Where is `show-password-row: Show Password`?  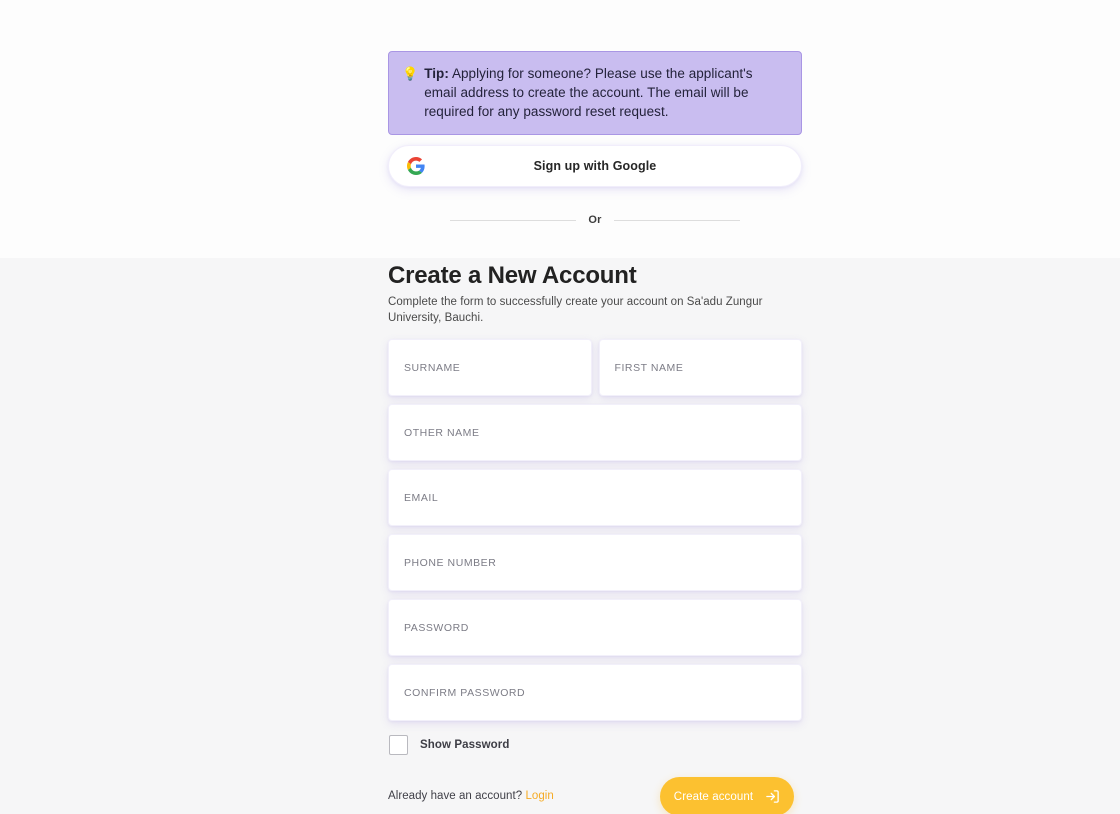
show-password-row: Show Password is located at coordinates (449, 745).